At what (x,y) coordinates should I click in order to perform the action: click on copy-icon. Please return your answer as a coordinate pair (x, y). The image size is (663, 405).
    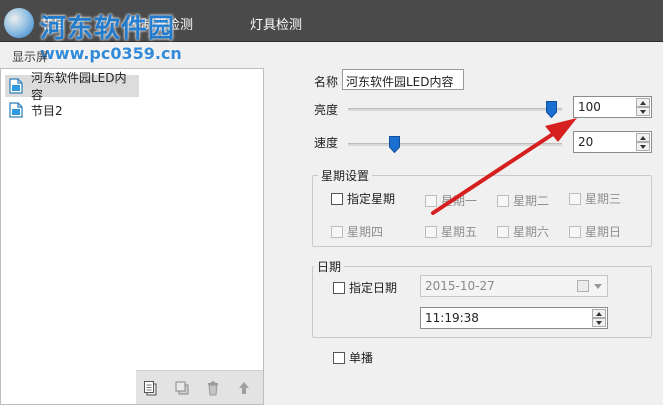
    Looking at the image, I should click on (151, 388).